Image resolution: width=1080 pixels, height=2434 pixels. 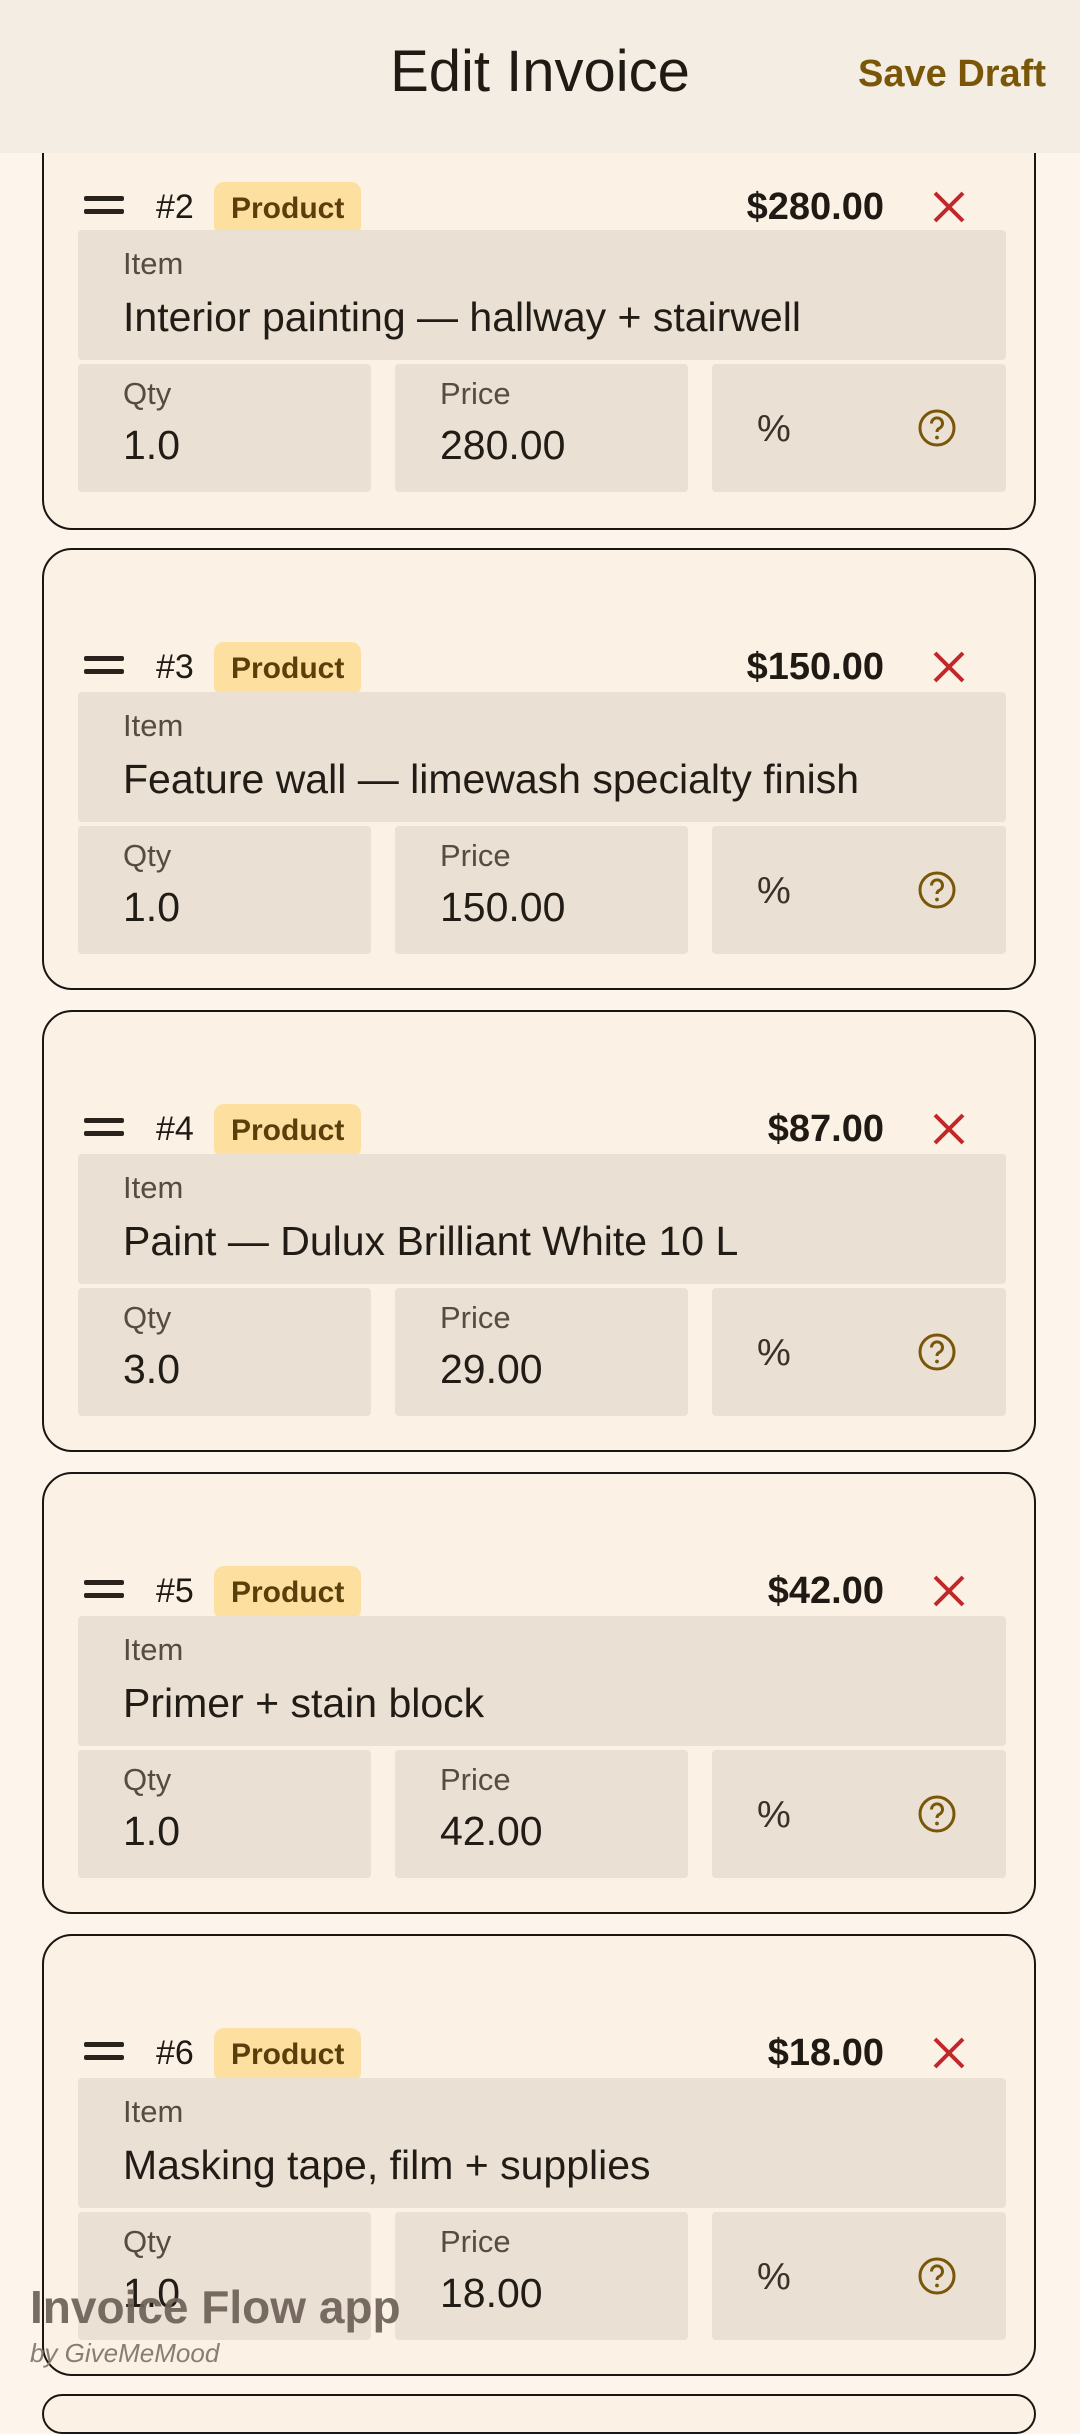 I want to click on line-item-number: #3, so click(x=175, y=667).